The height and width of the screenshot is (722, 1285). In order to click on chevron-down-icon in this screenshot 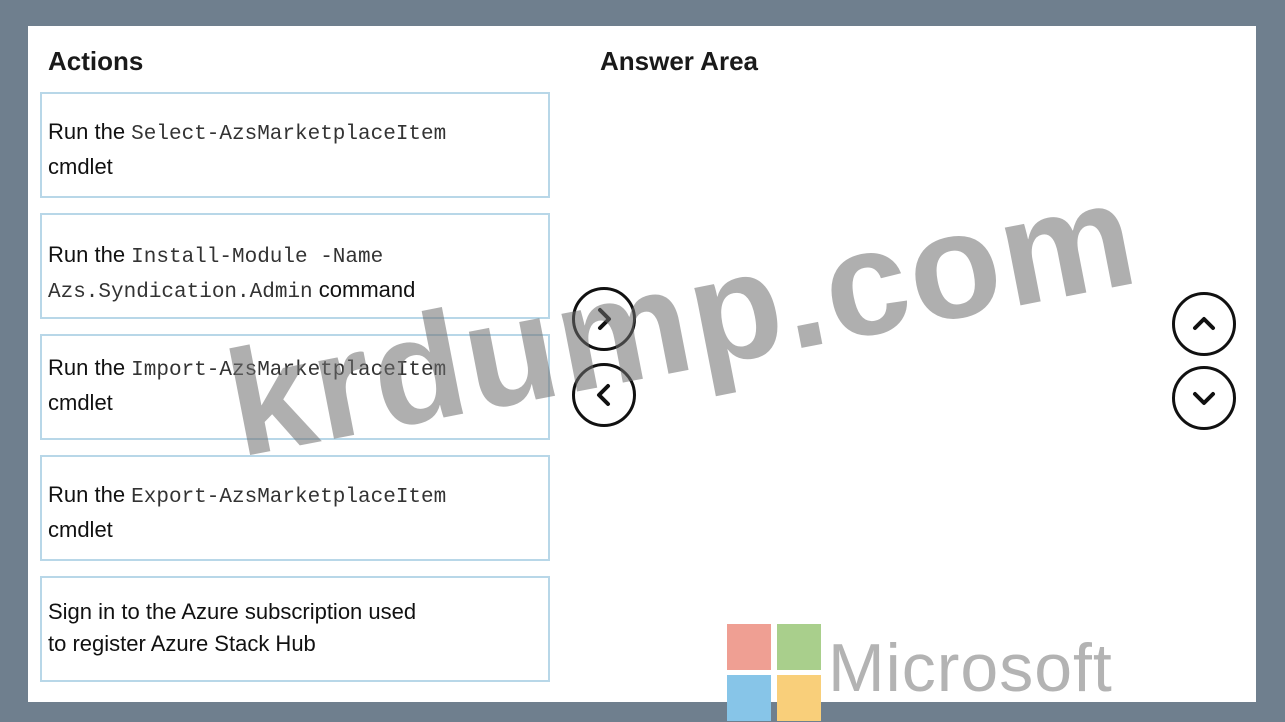, I will do `click(1204, 398)`.